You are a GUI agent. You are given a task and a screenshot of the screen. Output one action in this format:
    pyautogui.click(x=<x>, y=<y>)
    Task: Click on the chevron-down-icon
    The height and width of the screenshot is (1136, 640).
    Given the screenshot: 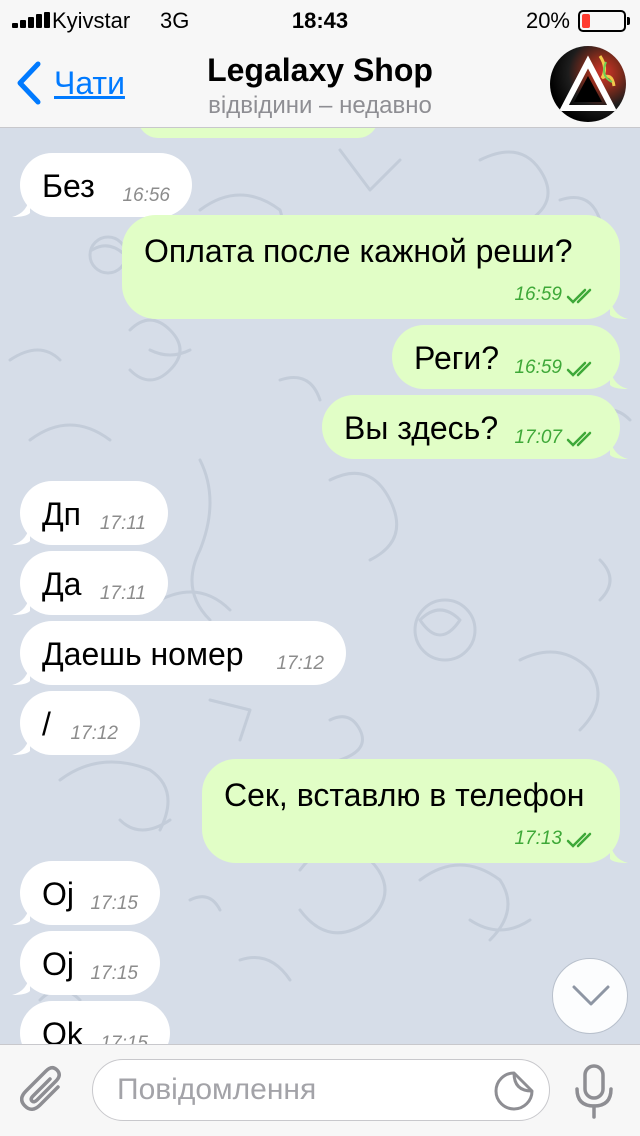 What is the action you would take?
    pyautogui.click(x=591, y=995)
    